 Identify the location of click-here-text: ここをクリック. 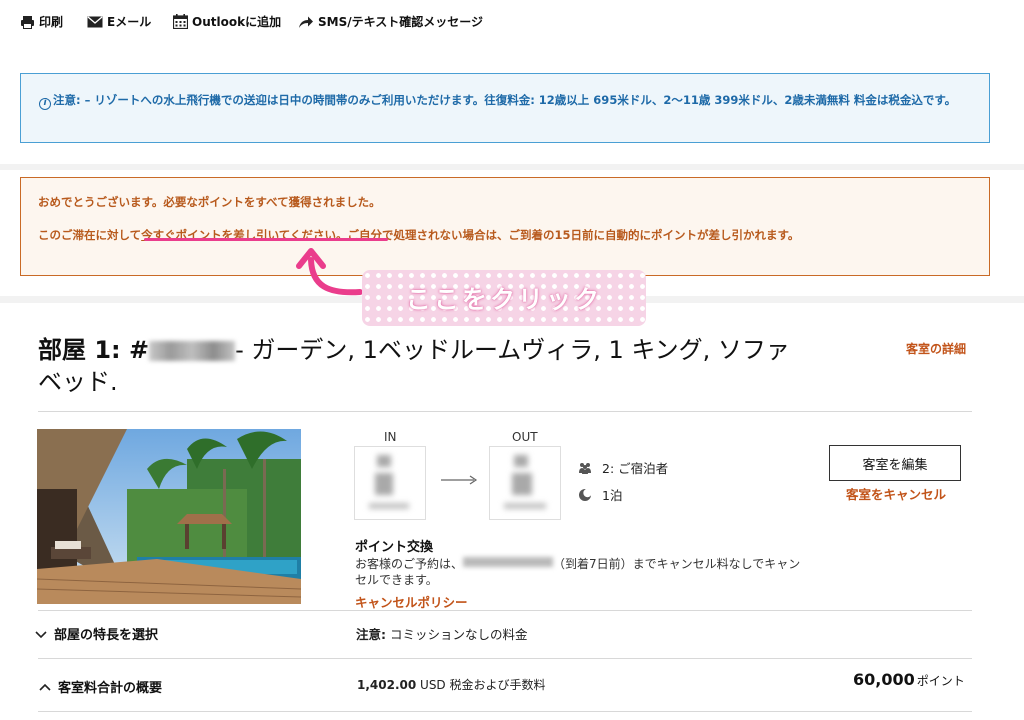
(503, 299).